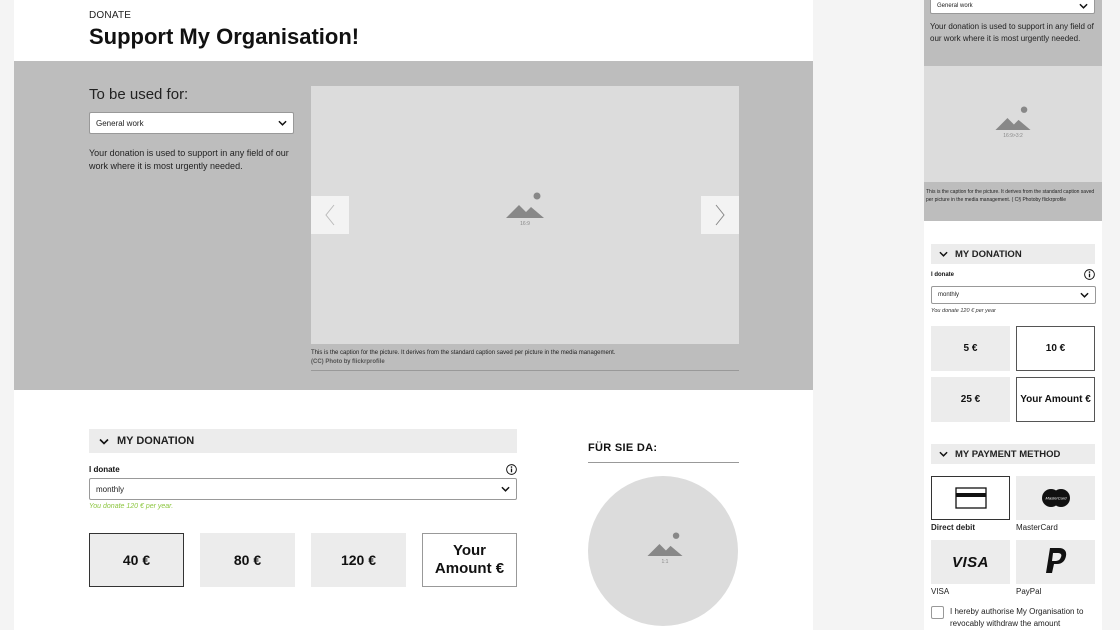 The image size is (1120, 630). I want to click on donation-hint: You donate 120 € per year., so click(131, 506).